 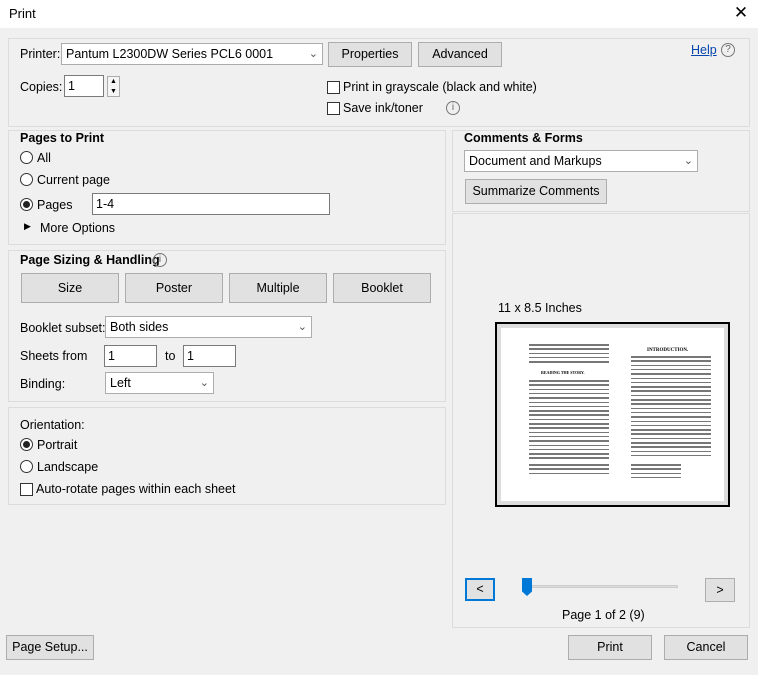 I want to click on sizing-title: Page Sizing & Handling, so click(x=90, y=260).